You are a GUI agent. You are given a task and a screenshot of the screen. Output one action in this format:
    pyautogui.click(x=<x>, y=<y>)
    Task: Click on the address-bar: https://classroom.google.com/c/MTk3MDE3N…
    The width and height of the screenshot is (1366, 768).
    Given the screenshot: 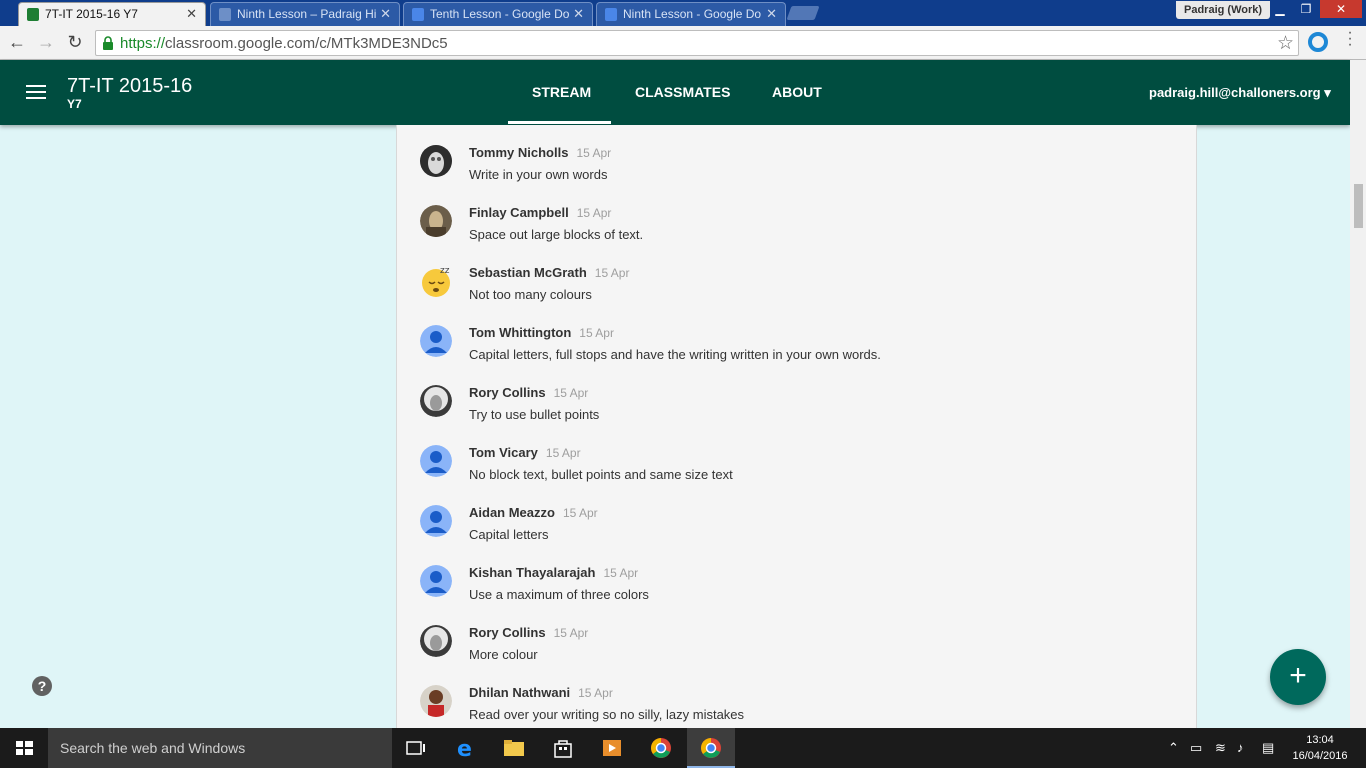 What is the action you would take?
    pyautogui.click(x=697, y=43)
    